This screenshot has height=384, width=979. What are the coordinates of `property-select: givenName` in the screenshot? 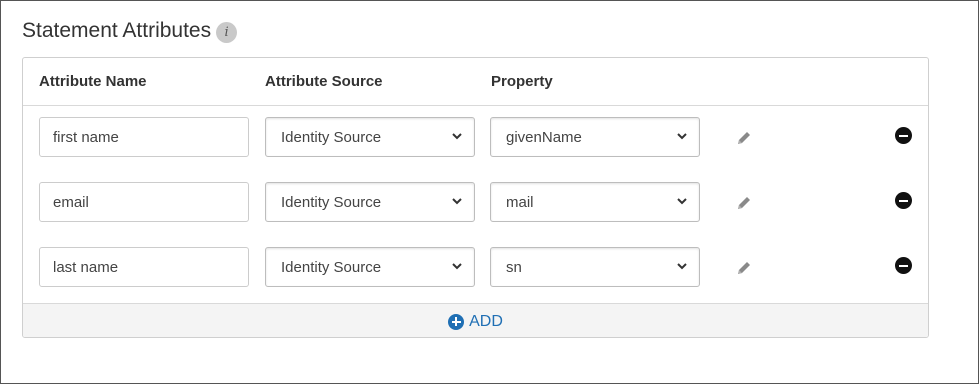 It's located at (595, 137).